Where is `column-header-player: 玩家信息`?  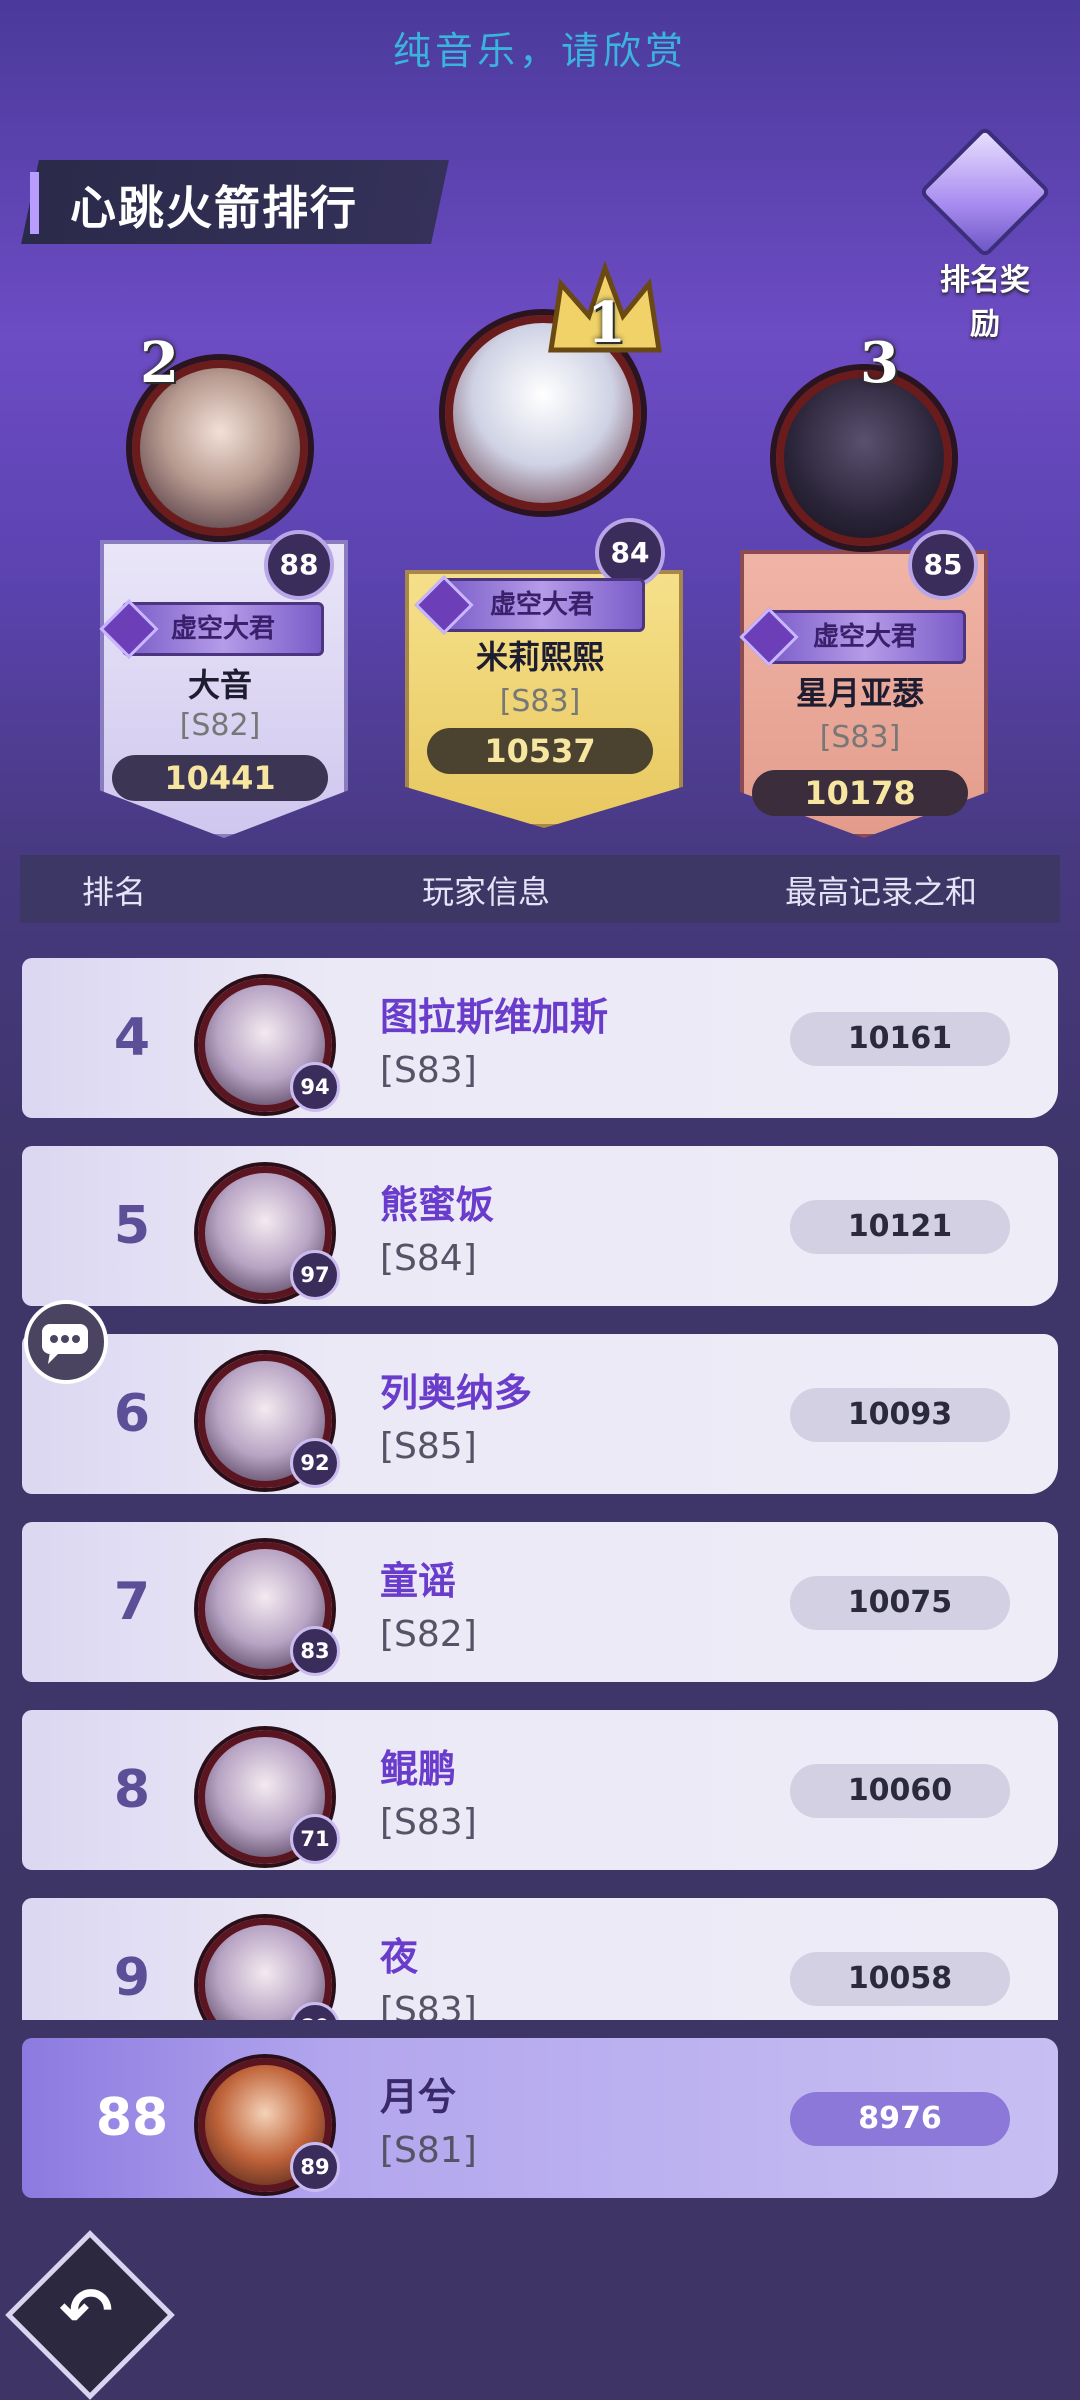 column-header-player: 玩家信息 is located at coordinates (486, 892).